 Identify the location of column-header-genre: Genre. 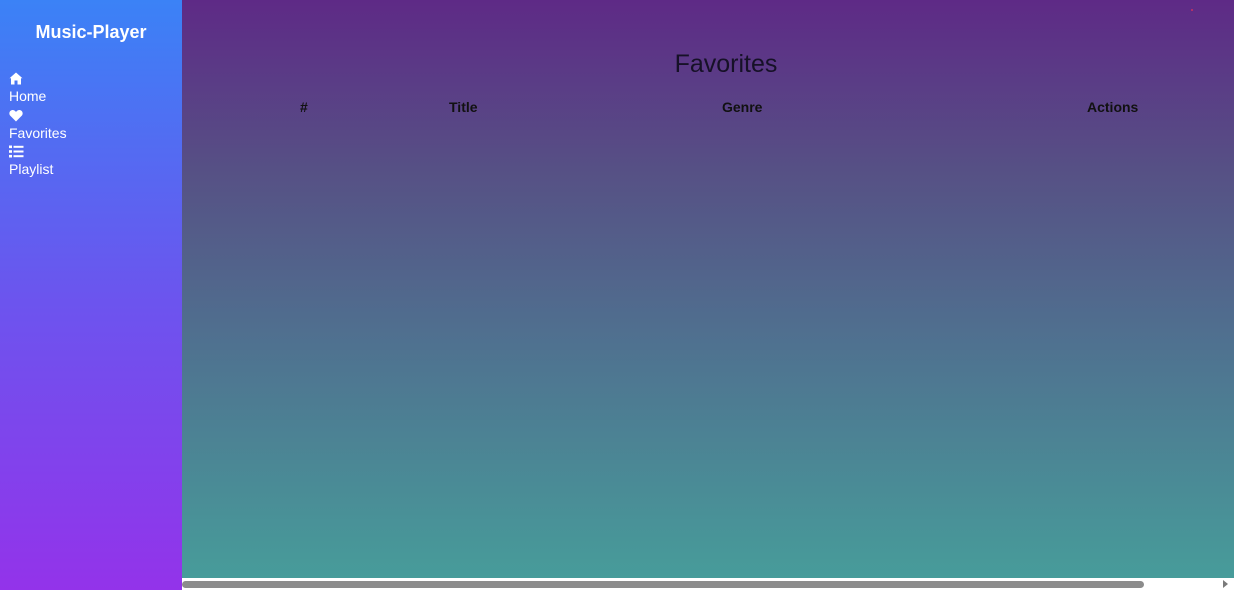
(742, 107).